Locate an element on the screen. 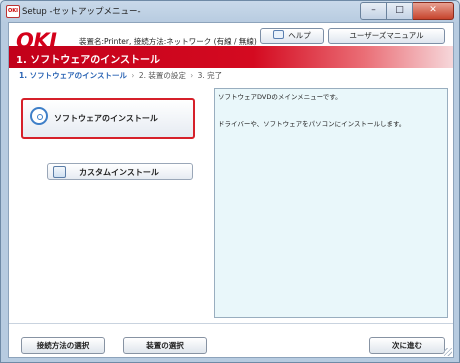  software-install-label: ソフトウェアのインストール is located at coordinates (106, 118).